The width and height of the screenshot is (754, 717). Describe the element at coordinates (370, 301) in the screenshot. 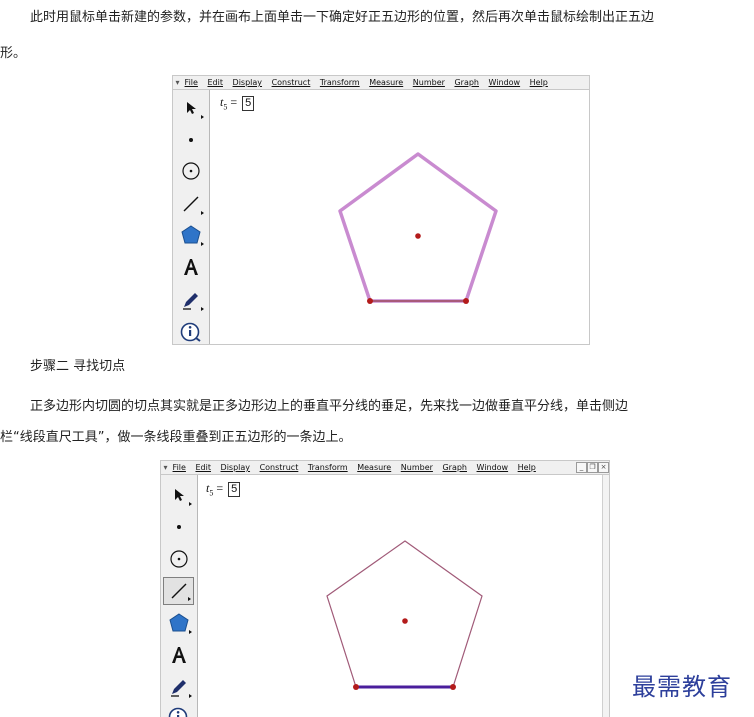

I see `vertex-point-left` at that location.